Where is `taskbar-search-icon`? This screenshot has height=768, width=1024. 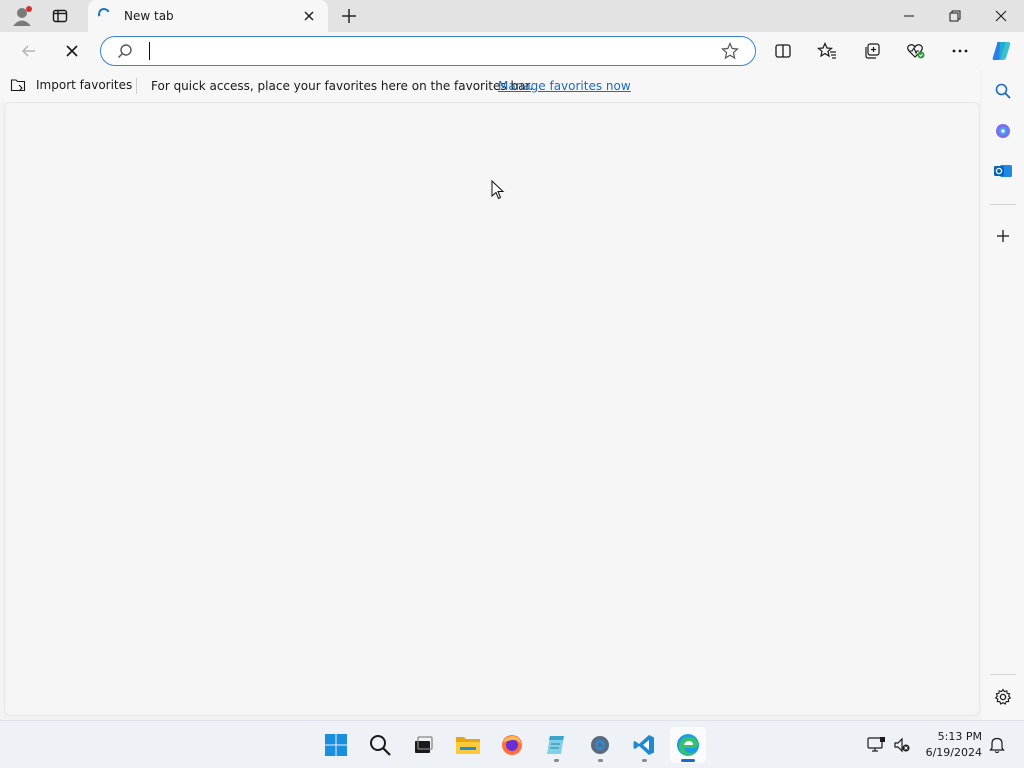
taskbar-search-icon is located at coordinates (380, 745).